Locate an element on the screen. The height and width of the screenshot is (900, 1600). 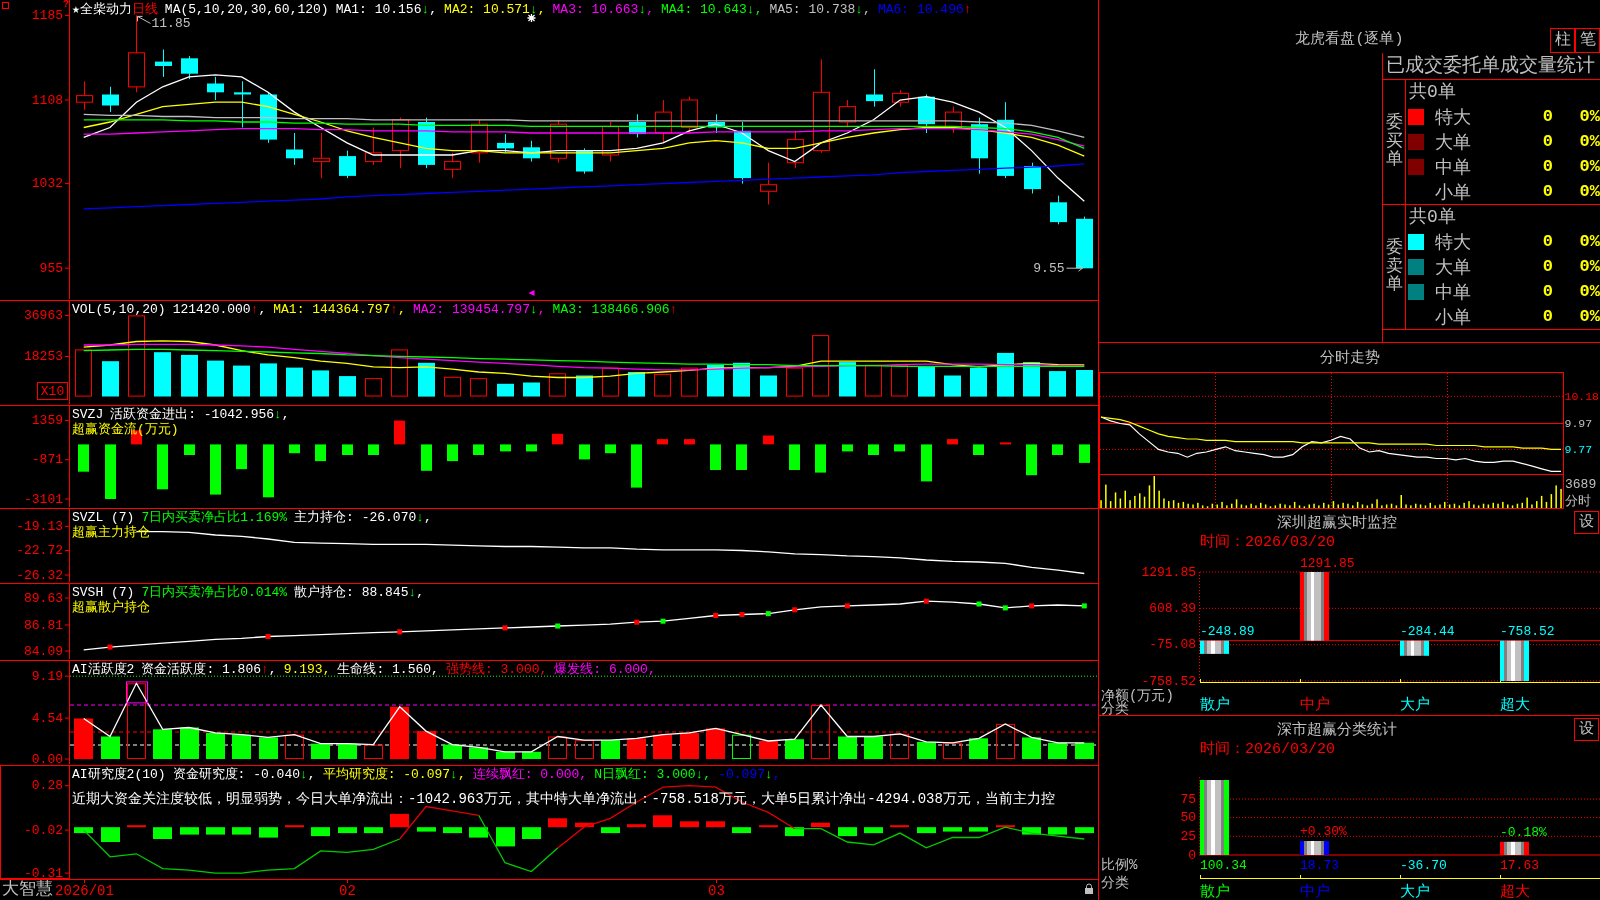
axis-label: 1291.85 is located at coordinates (1168, 572).